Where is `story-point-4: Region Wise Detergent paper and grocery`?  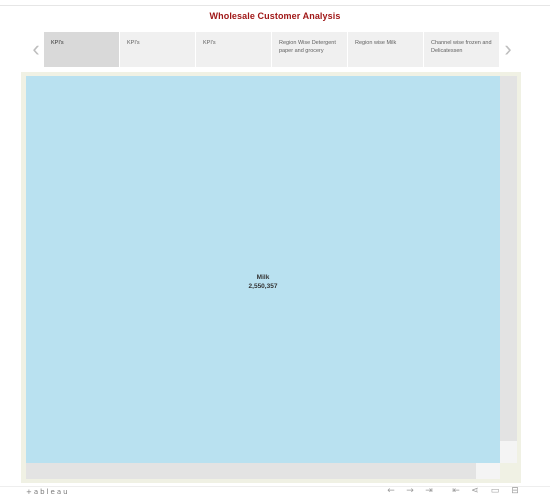
story-point-4: Region Wise Detergent paper and grocery is located at coordinates (309, 49).